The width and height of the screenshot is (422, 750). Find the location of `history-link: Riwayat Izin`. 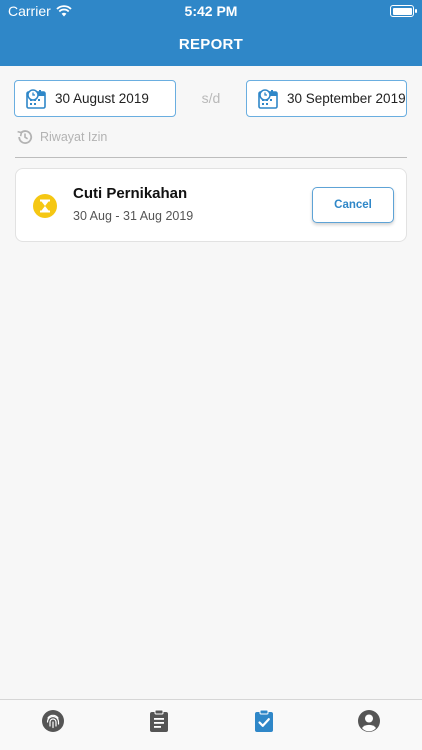

history-link: Riwayat Izin is located at coordinates (61, 137).